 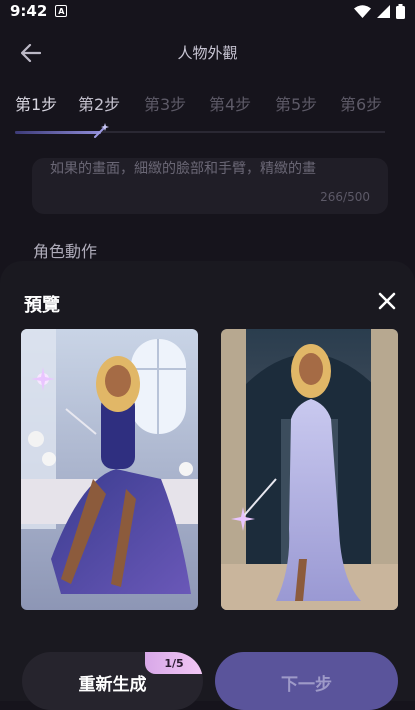 I want to click on step-tabs: 第1步 第2步 第3步 第4步 第5步 第6步, so click(x=207, y=103).